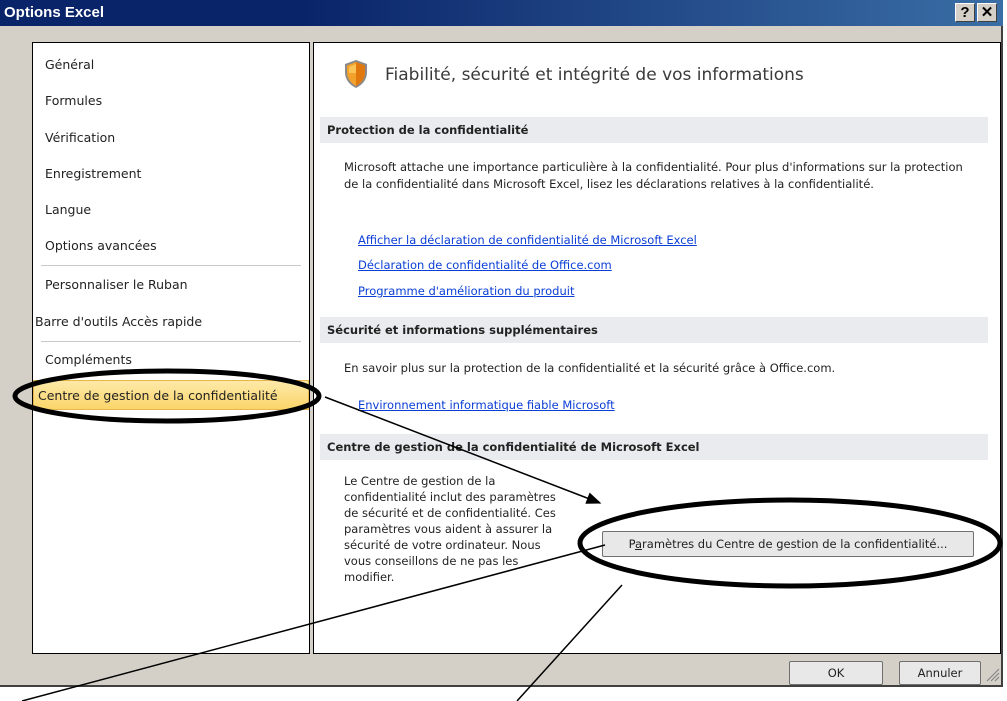 Image resolution: width=1007 pixels, height=701 pixels. Describe the element at coordinates (466, 291) in the screenshot. I see `link-improvement-program: Programme d'amélioration du produit` at that location.